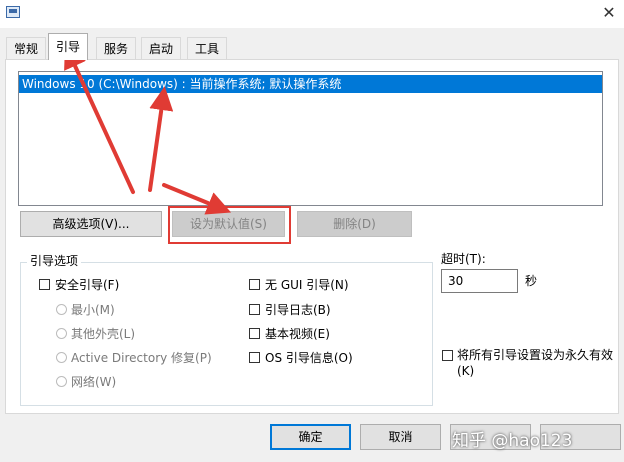 This screenshot has width=624, height=462. What do you see at coordinates (26, 48) in the screenshot?
I see `tab-general: 常规` at bounding box center [26, 48].